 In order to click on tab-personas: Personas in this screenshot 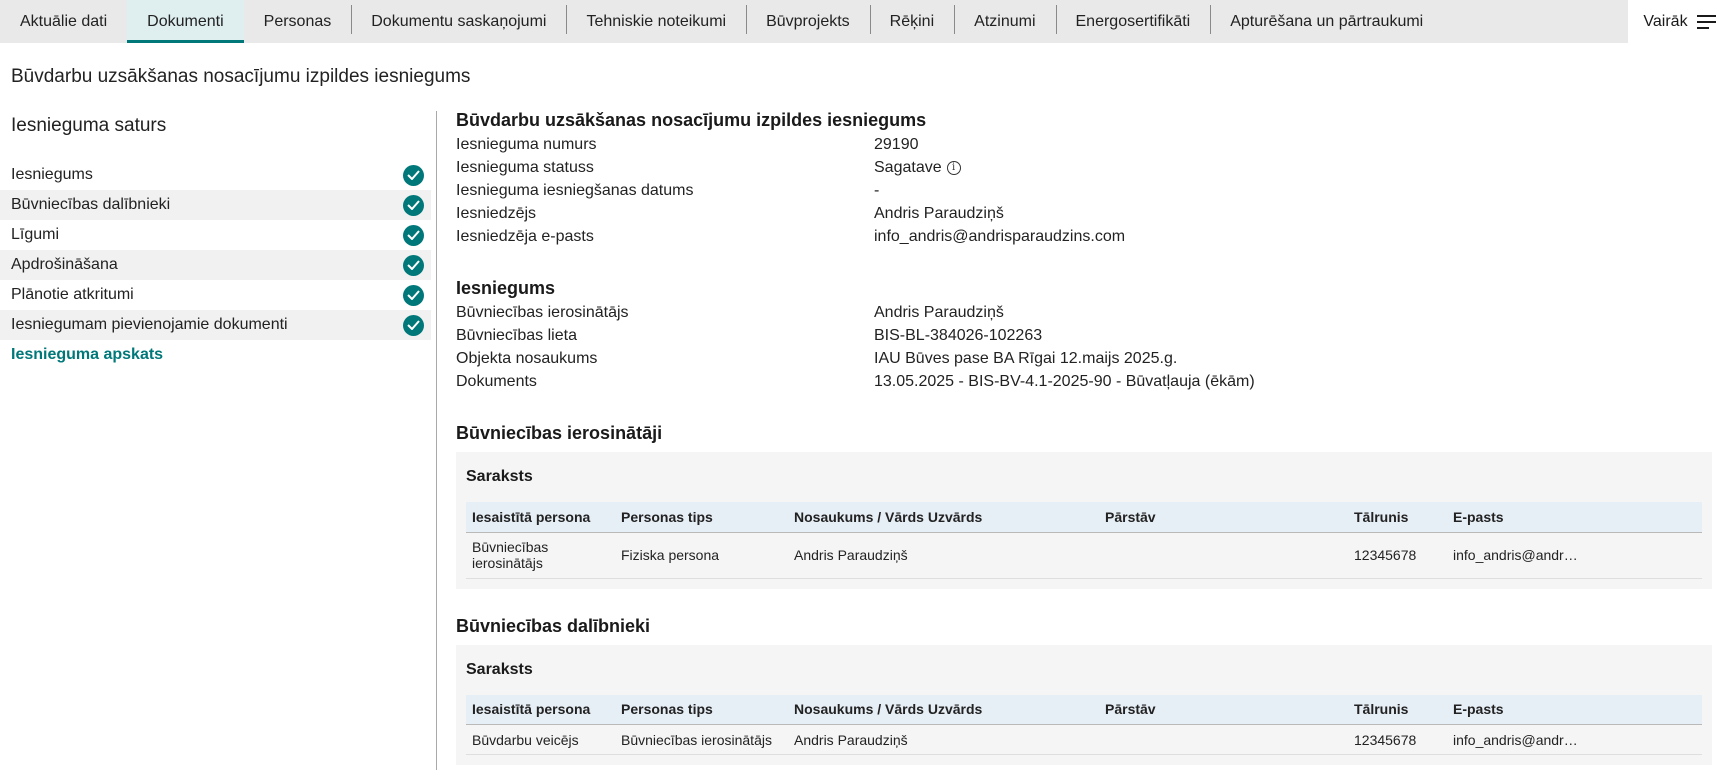, I will do `click(298, 21)`.